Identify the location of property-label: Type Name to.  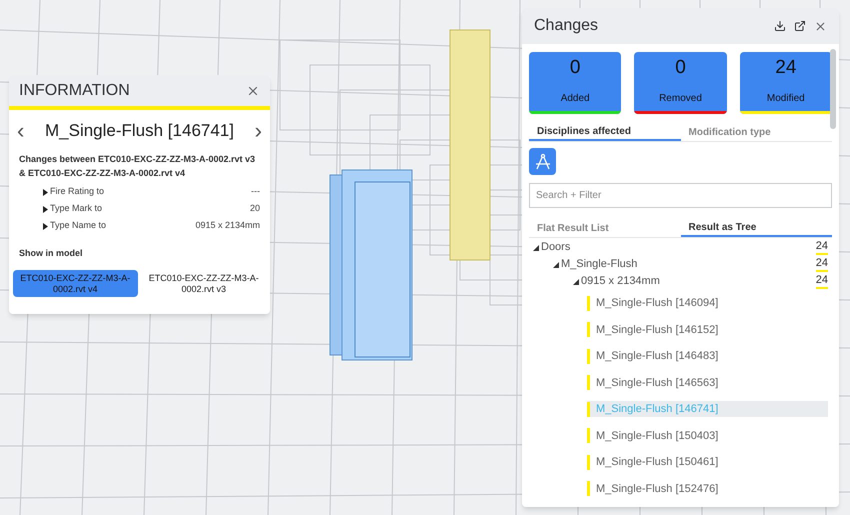
(79, 225).